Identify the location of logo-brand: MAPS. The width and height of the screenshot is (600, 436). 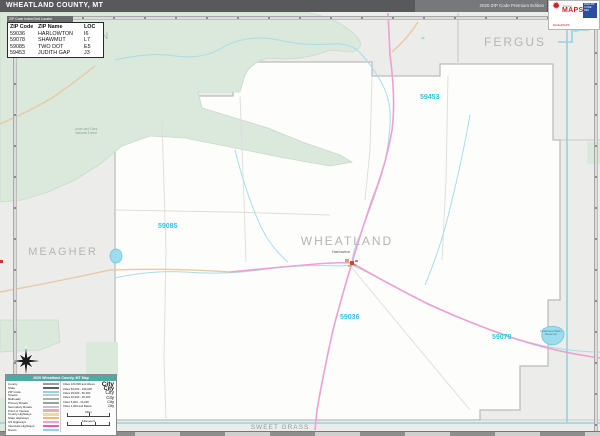
(573, 10).